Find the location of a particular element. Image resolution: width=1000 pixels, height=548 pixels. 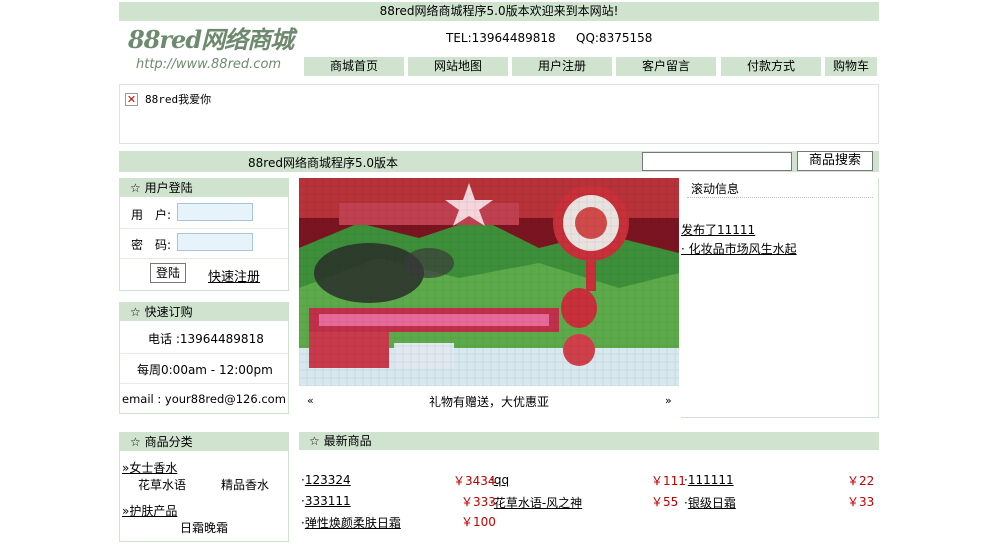

login-title: 用户登陆 is located at coordinates (168, 188).